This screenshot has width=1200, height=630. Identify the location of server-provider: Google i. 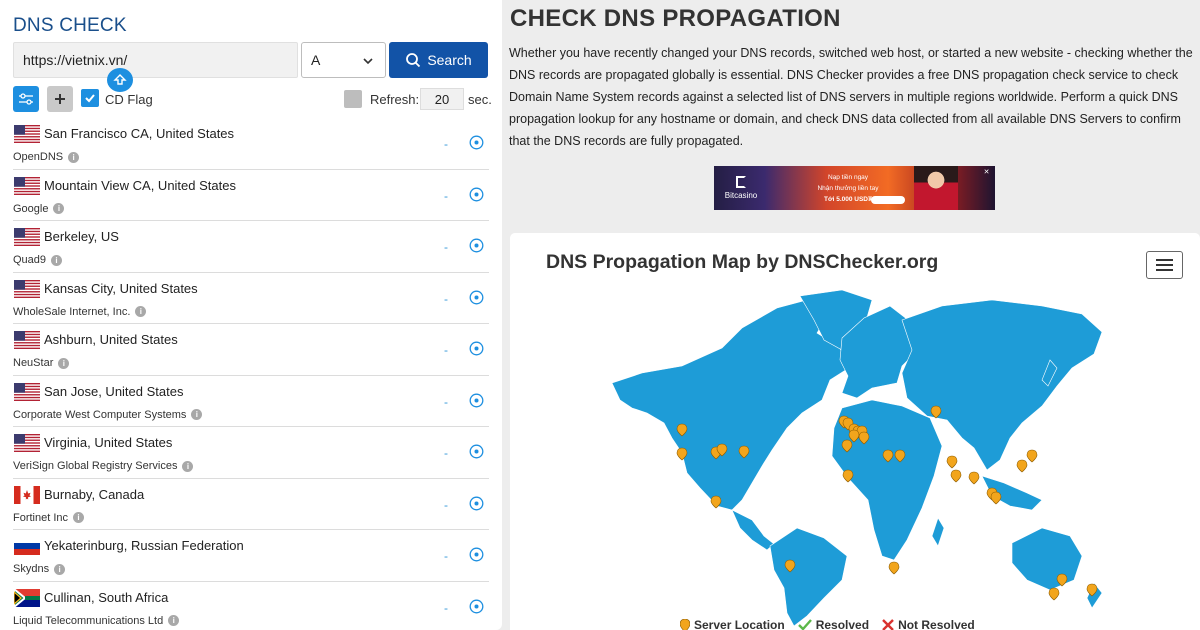
(39, 208).